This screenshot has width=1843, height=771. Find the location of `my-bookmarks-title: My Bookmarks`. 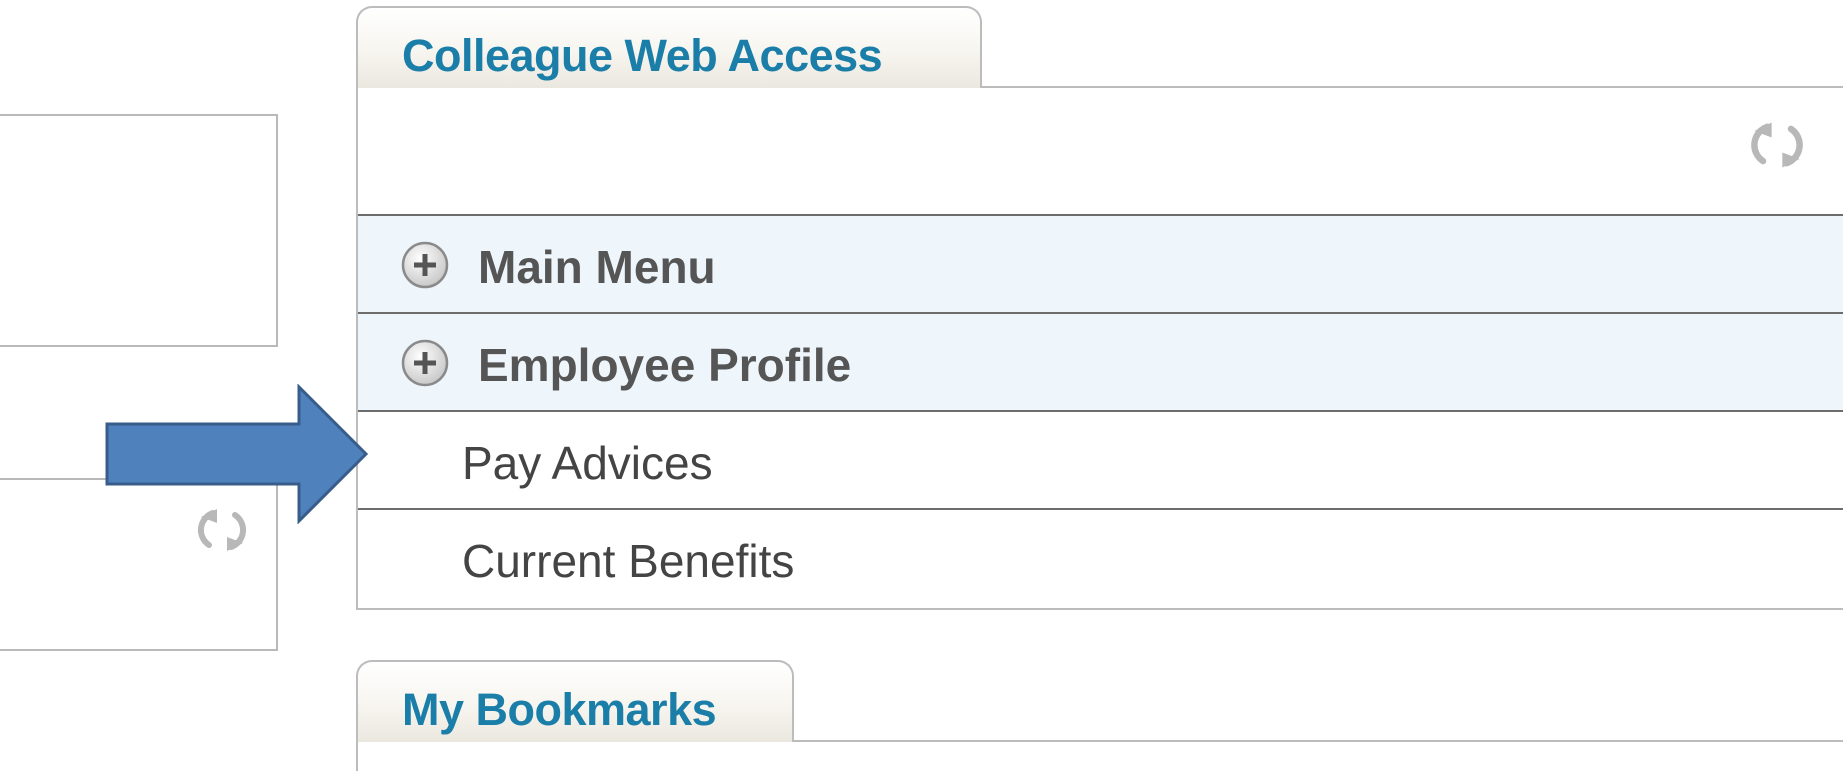

my-bookmarks-title: My Bookmarks is located at coordinates (559, 709).